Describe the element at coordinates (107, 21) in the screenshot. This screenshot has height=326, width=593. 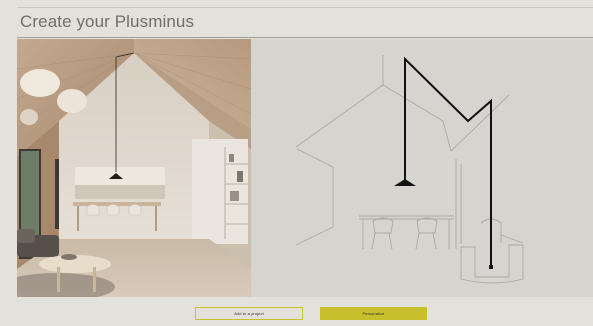
I see `page-title: Create your Plusminus` at that location.